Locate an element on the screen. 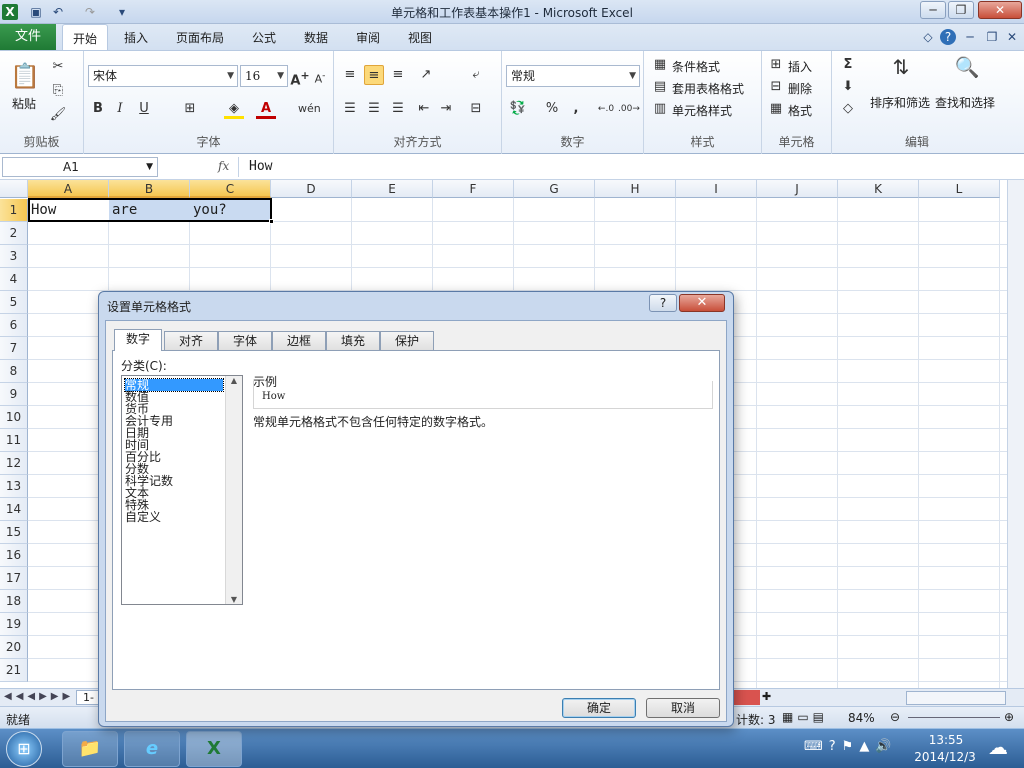  format-cells-icon: ▦ is located at coordinates (776, 109).